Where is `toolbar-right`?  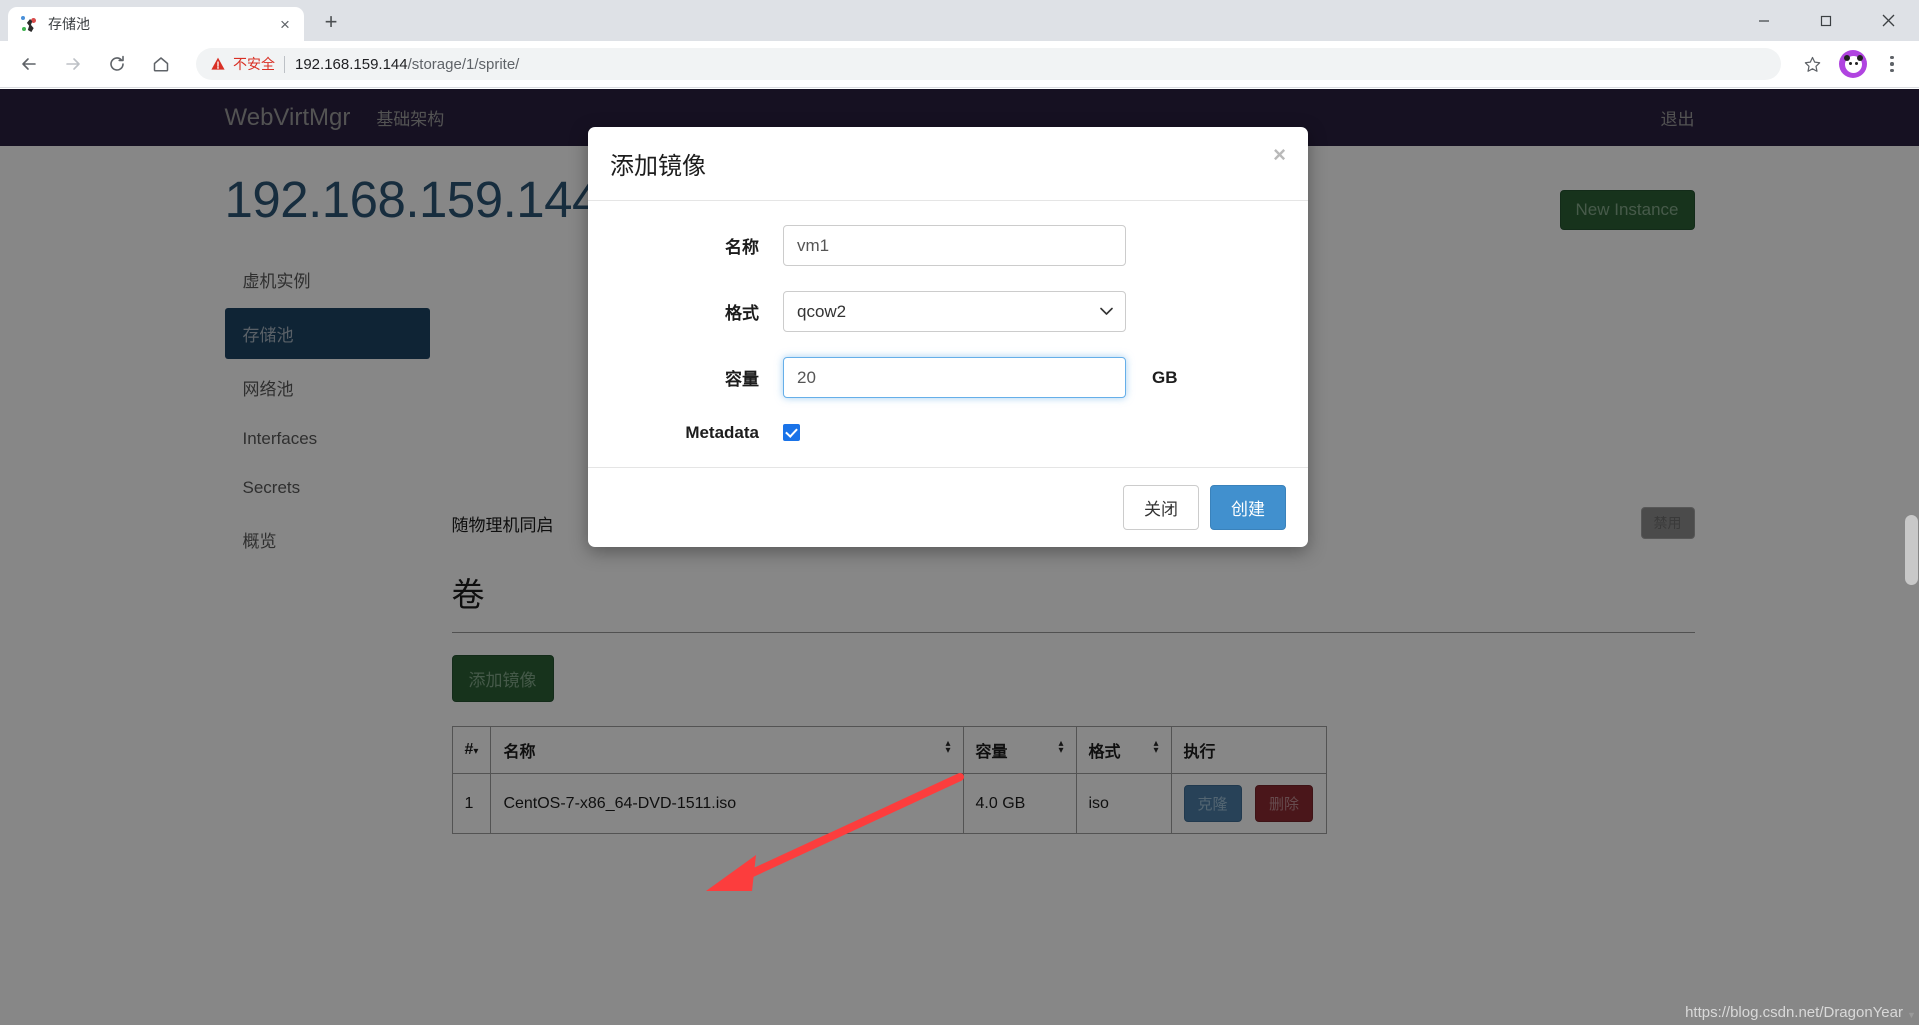
toolbar-right is located at coordinates (1851, 64).